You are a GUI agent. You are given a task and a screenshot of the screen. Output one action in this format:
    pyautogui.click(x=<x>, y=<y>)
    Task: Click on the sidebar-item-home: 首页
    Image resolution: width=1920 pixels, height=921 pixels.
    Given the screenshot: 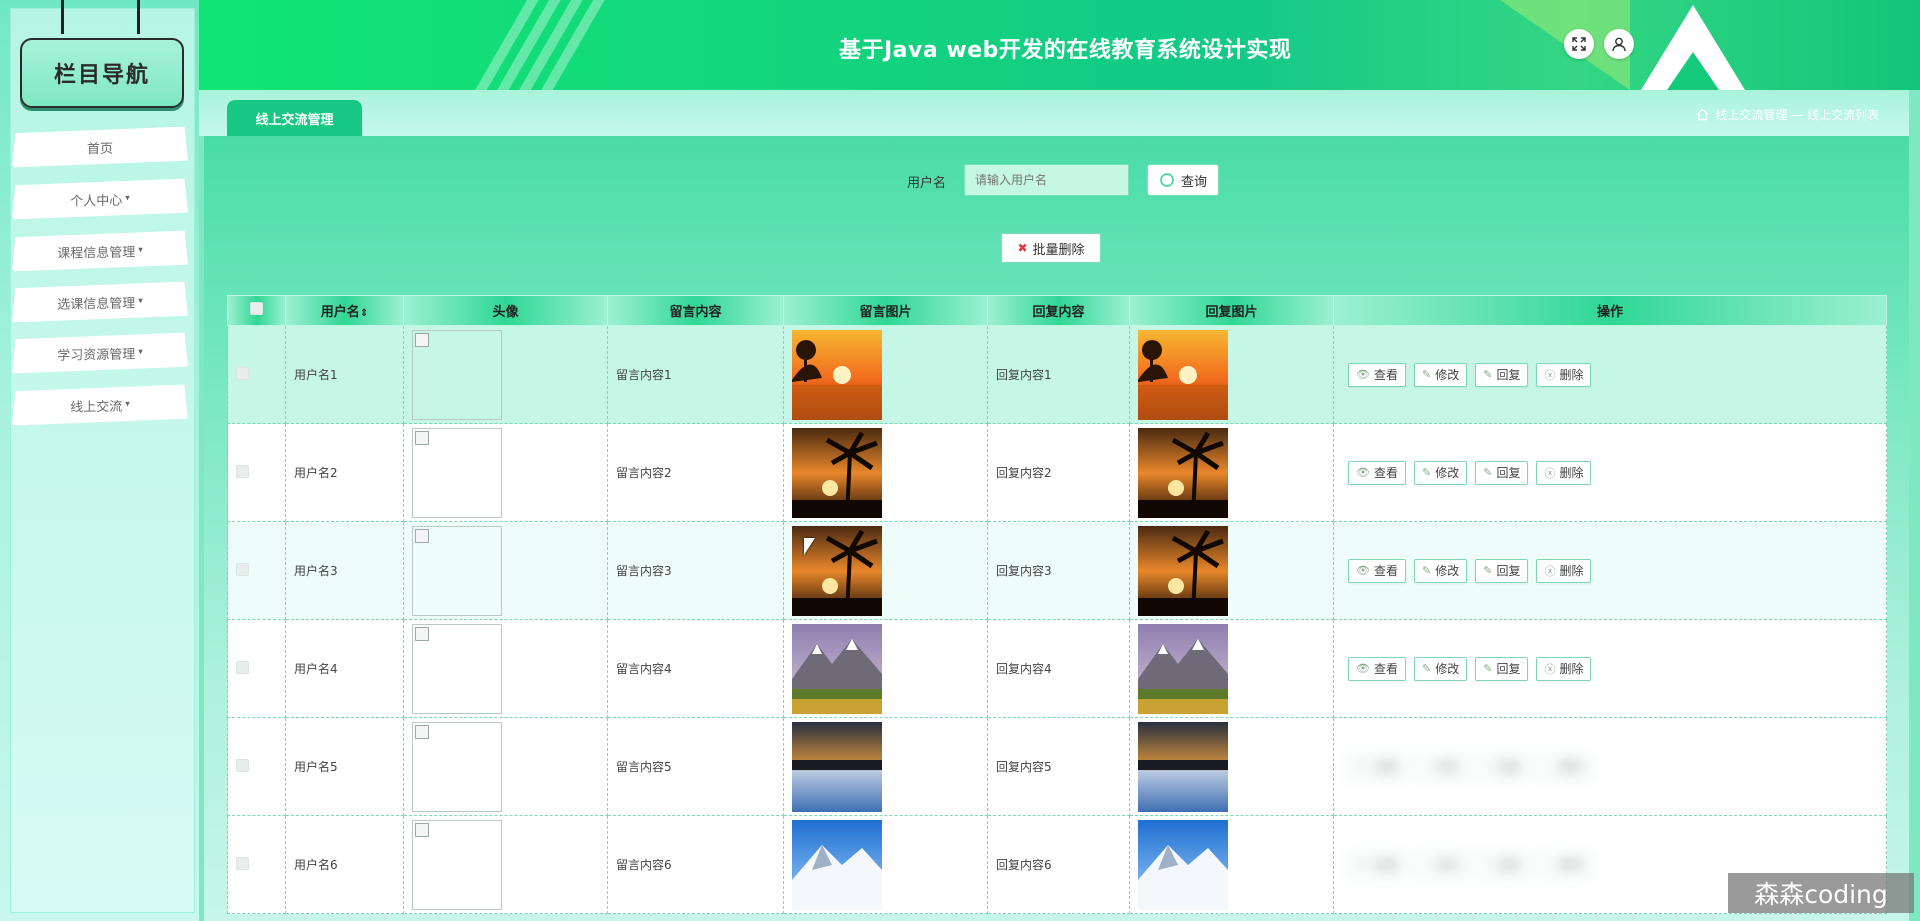 What is the action you would take?
    pyautogui.click(x=100, y=146)
    